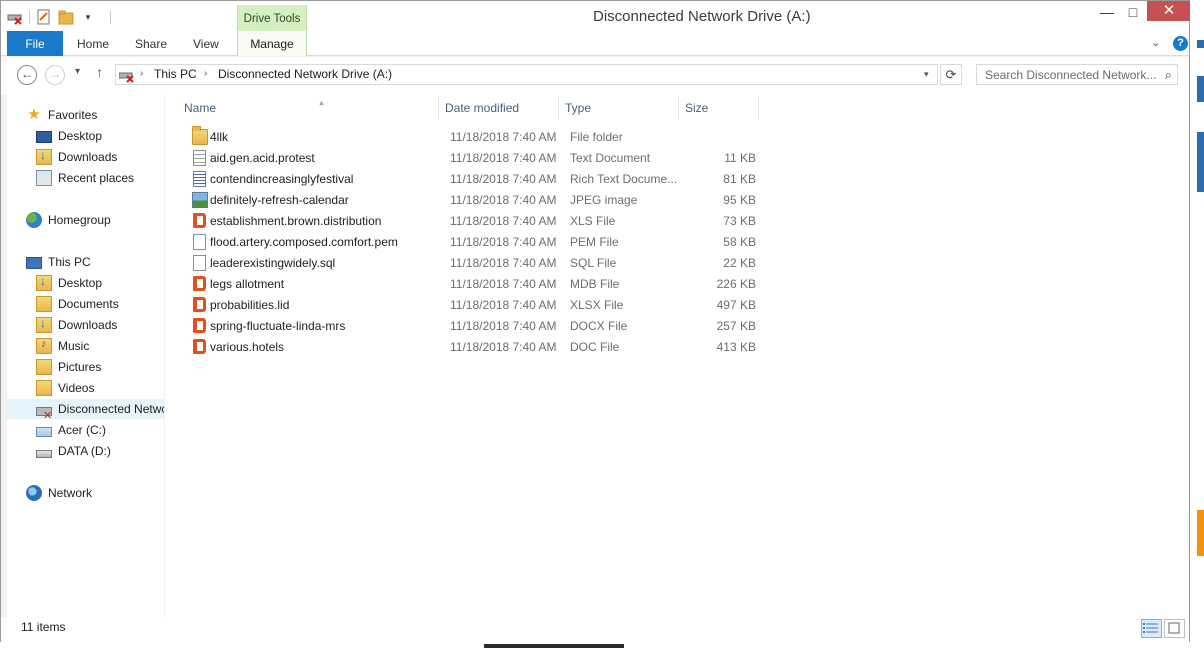  What do you see at coordinates (199, 263) in the screenshot?
I see `blank-file-icon` at bounding box center [199, 263].